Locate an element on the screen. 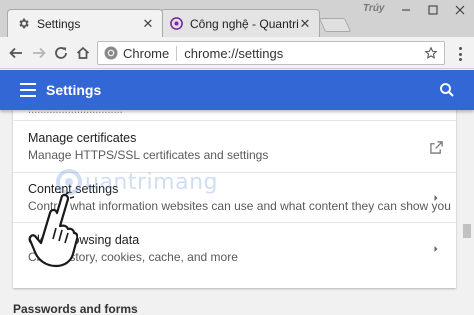  settings-header: Settings is located at coordinates (237, 90).